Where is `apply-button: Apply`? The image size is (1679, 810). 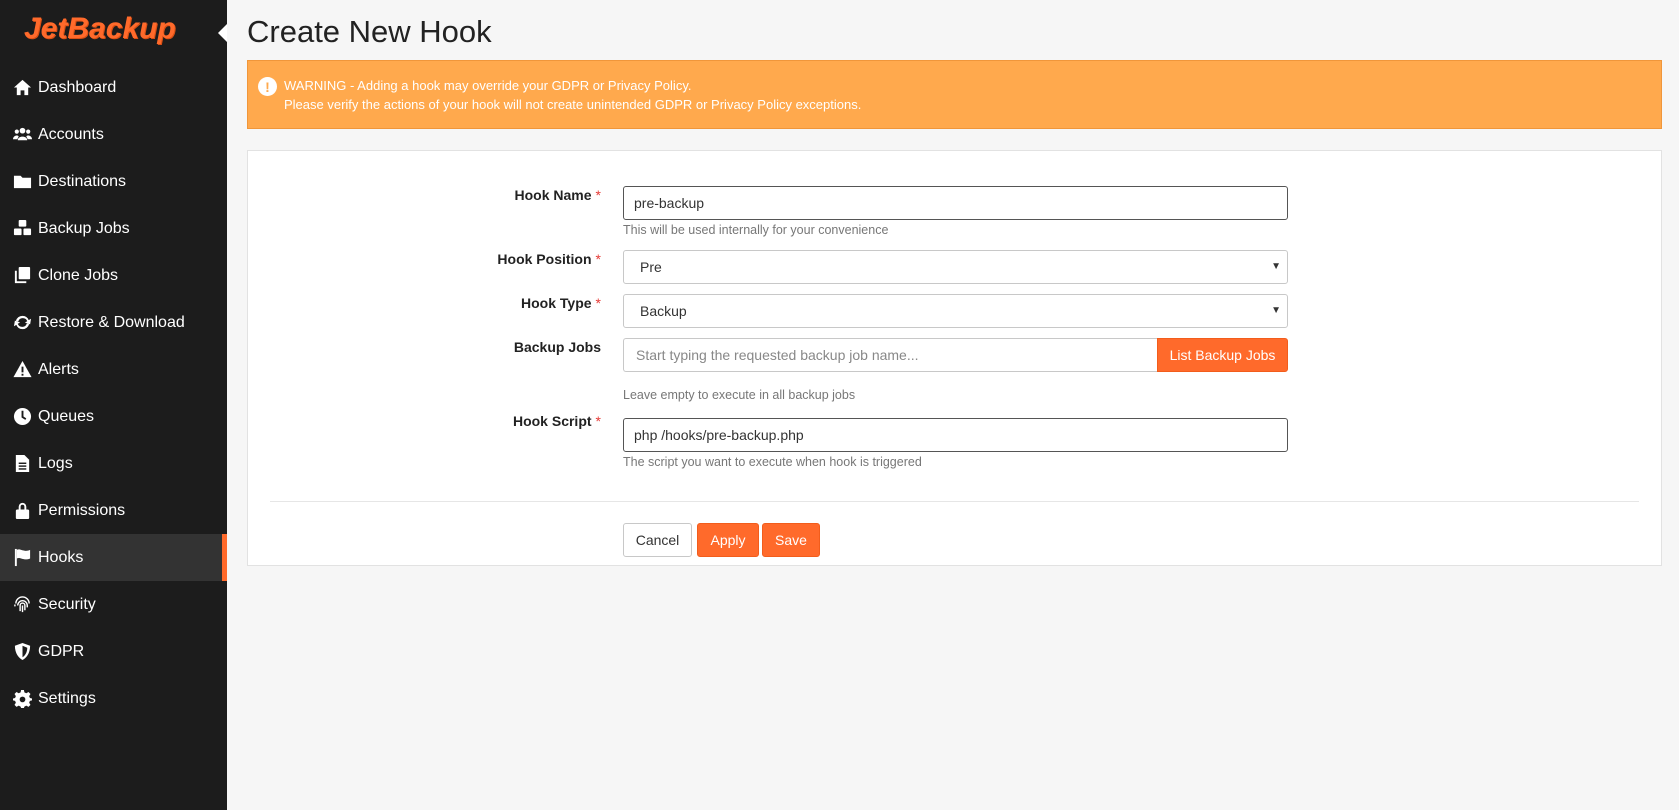
apply-button: Apply is located at coordinates (728, 540).